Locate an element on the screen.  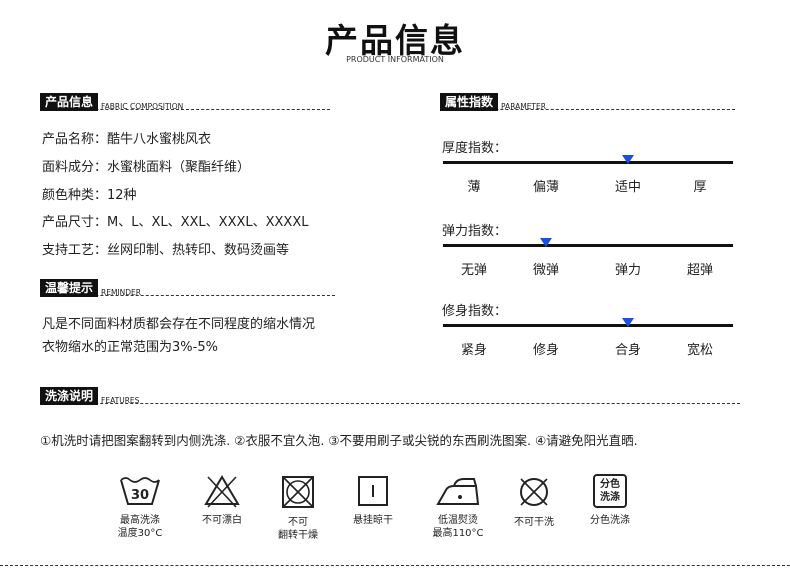
reminder-header: 温馨提示 REMINDER is located at coordinates (187, 287).